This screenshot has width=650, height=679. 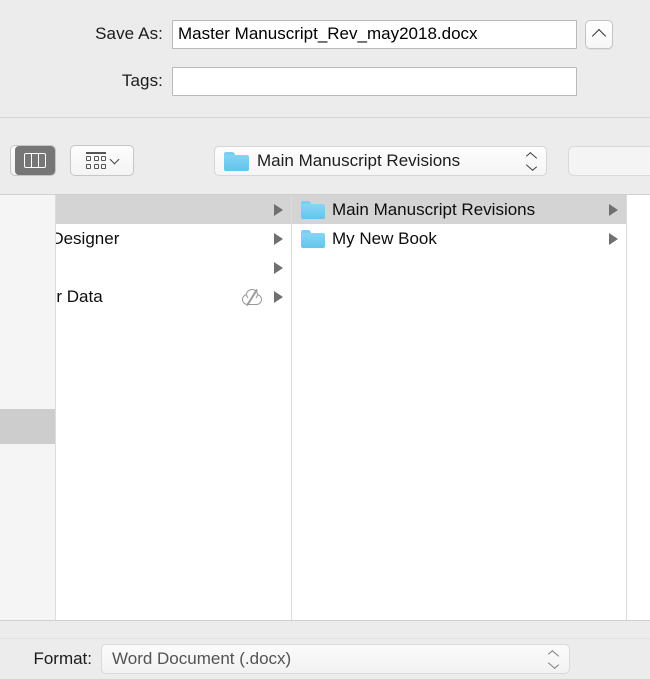 What do you see at coordinates (335, 659) in the screenshot?
I see `format-popup-button: Word Document (.docx)` at bounding box center [335, 659].